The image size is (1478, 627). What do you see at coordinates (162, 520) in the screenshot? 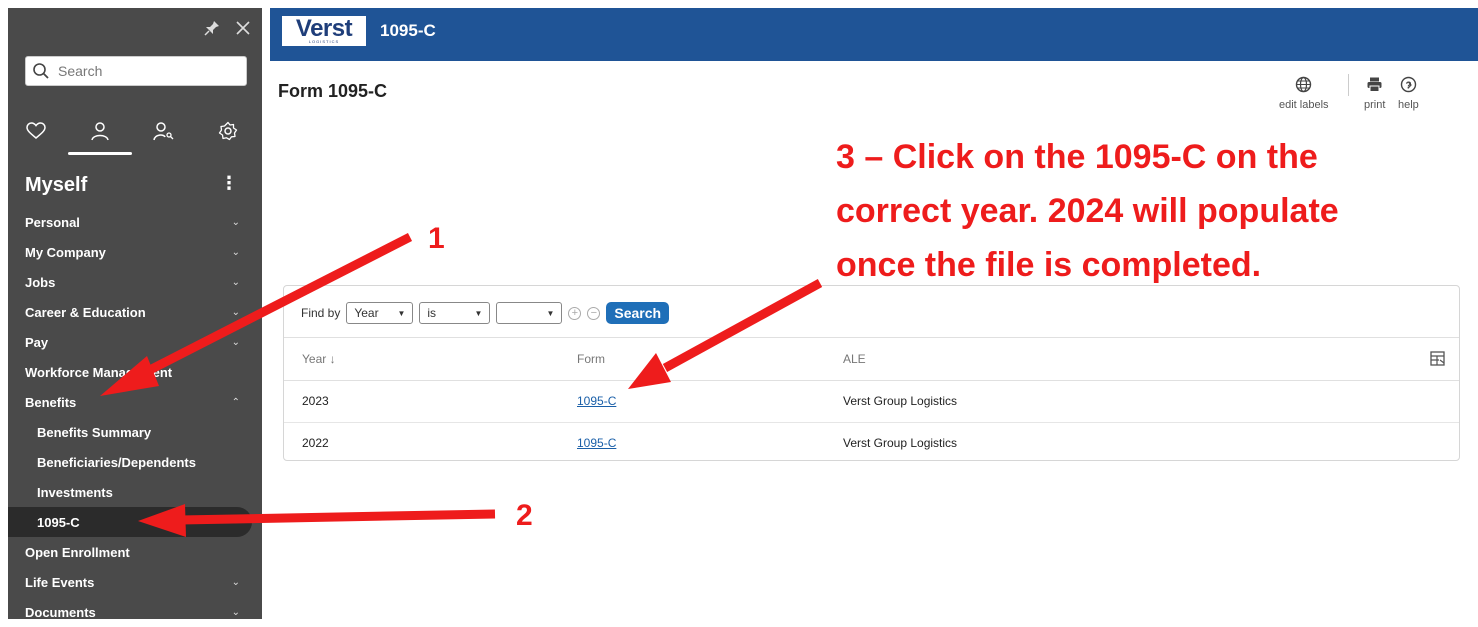
I see `arrow-2-head` at bounding box center [162, 520].